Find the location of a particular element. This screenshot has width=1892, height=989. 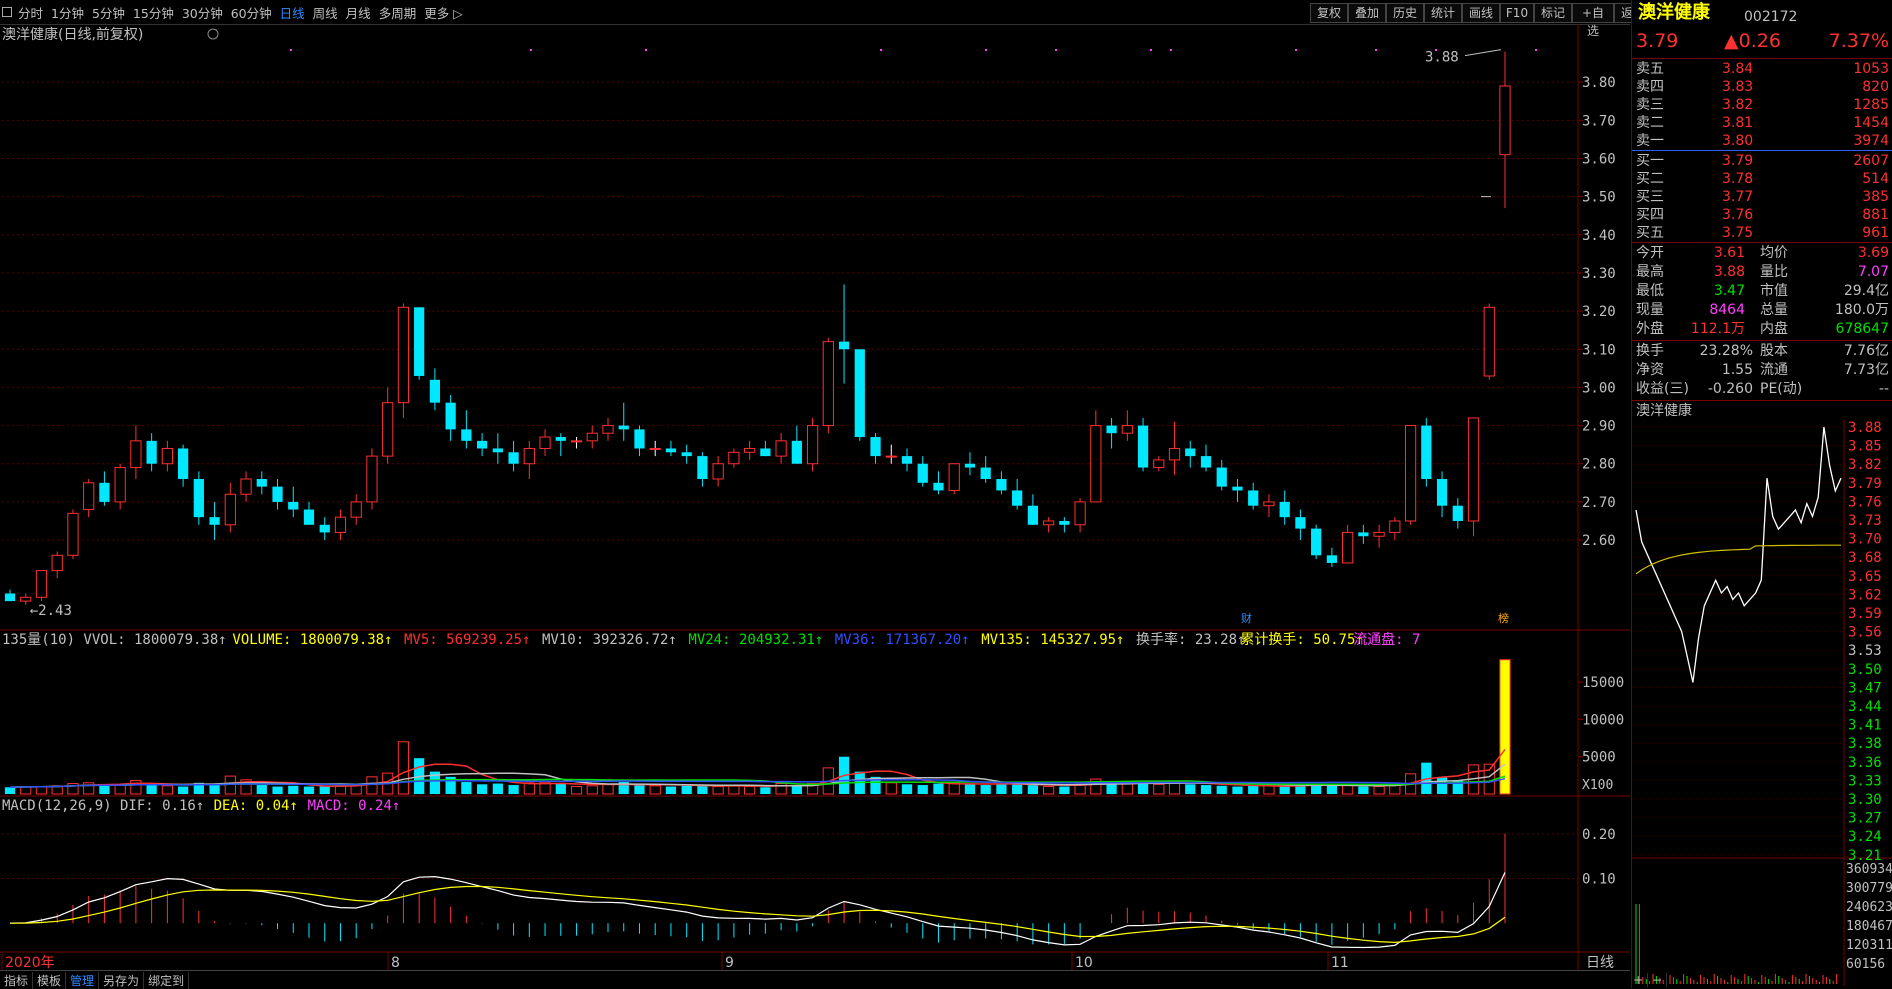

period-tab-1: 1分钟 is located at coordinates (67, 12).